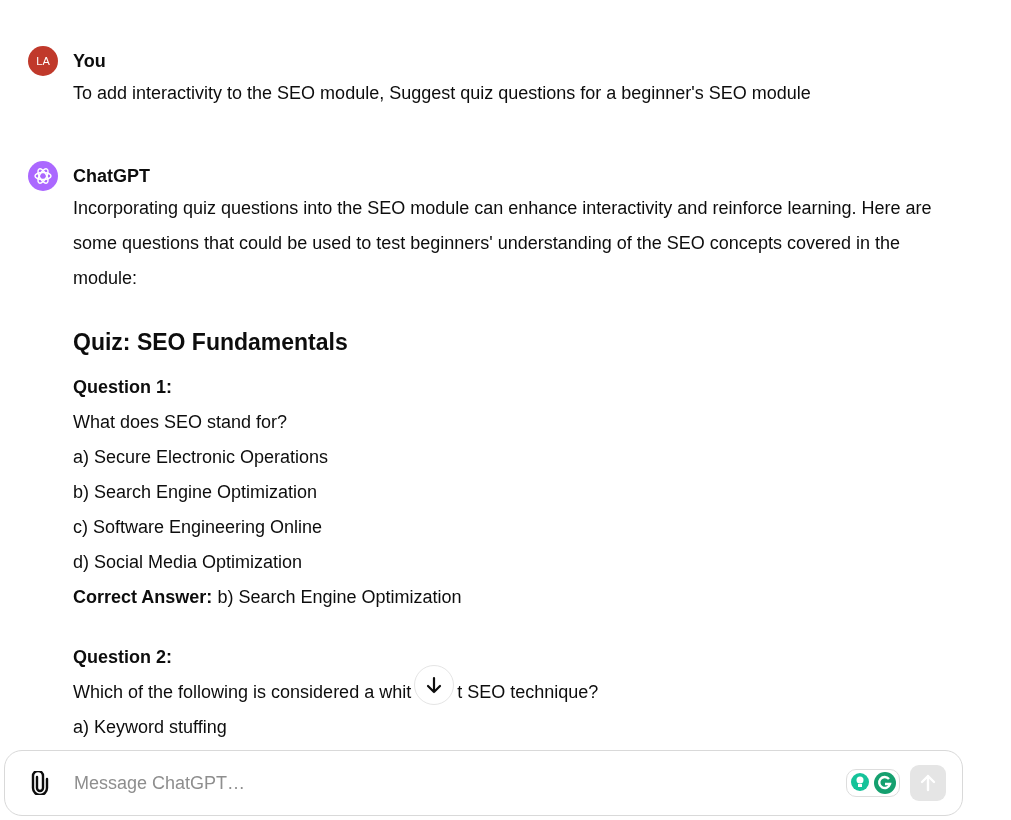  I want to click on grammarly-icon, so click(885, 783).